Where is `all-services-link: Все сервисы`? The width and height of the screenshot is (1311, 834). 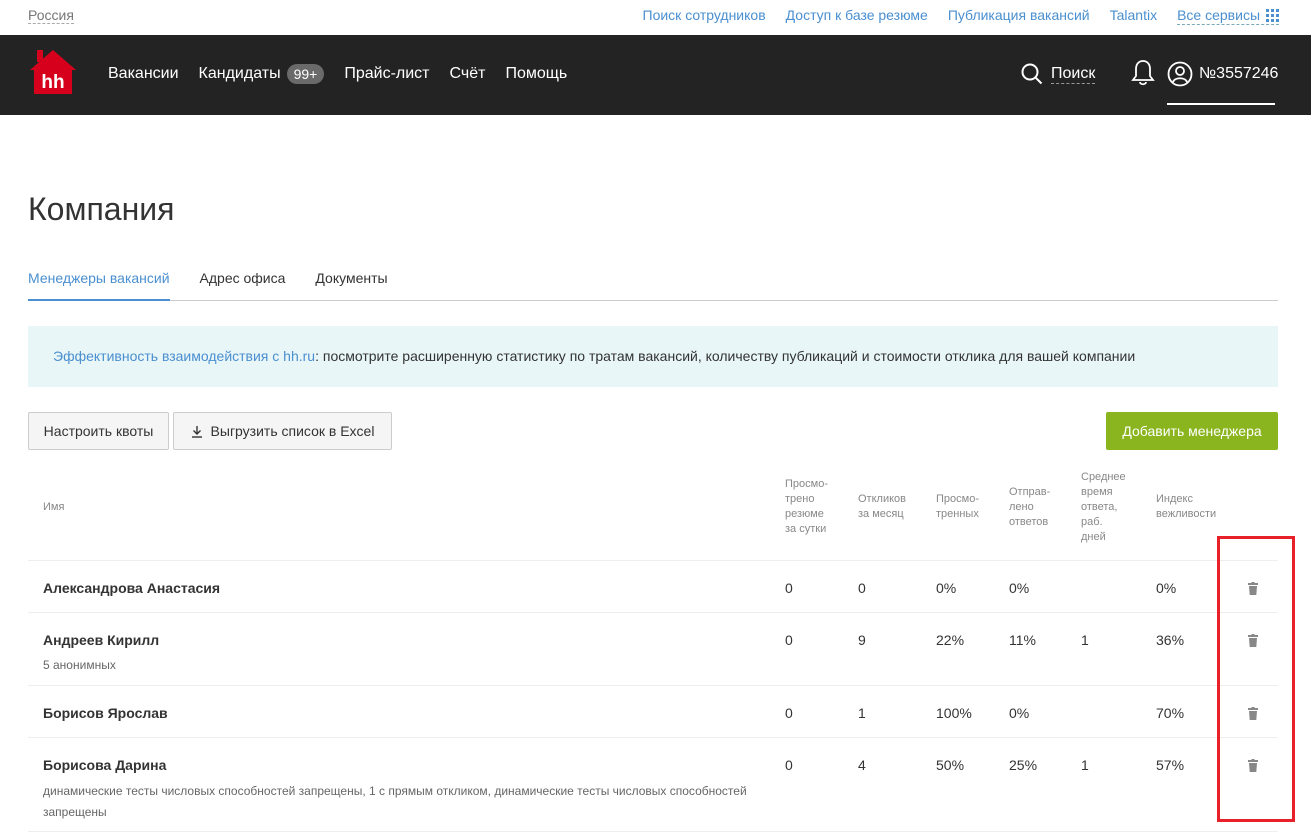 all-services-link: Все сервисы is located at coordinates (1228, 16).